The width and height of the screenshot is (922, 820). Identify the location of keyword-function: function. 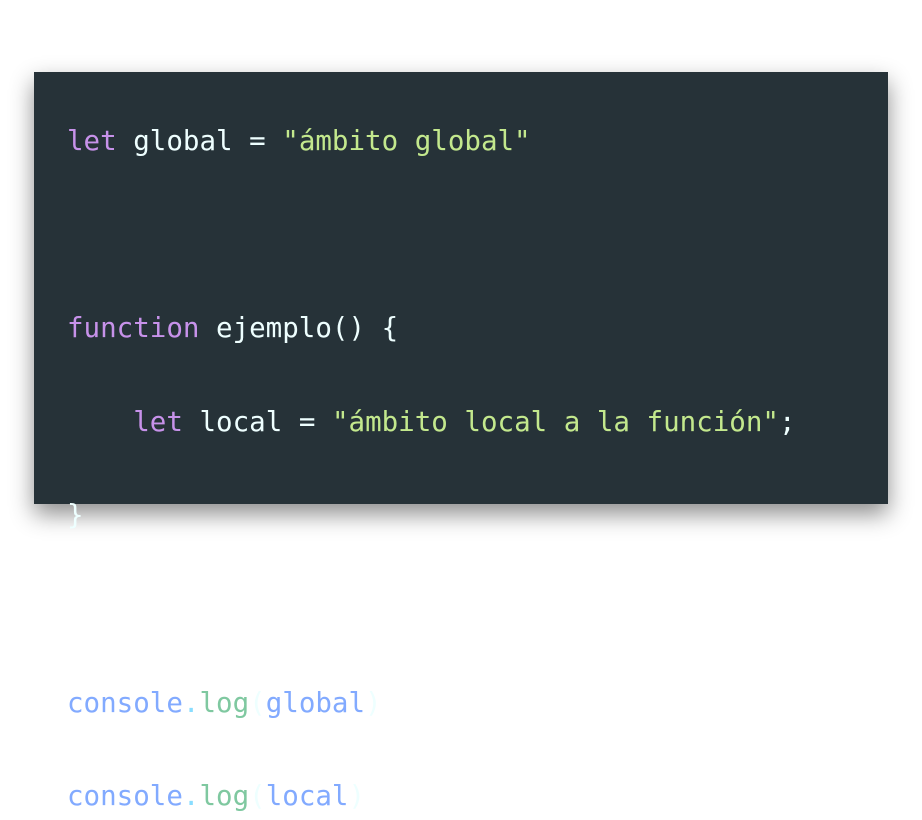
(133, 328).